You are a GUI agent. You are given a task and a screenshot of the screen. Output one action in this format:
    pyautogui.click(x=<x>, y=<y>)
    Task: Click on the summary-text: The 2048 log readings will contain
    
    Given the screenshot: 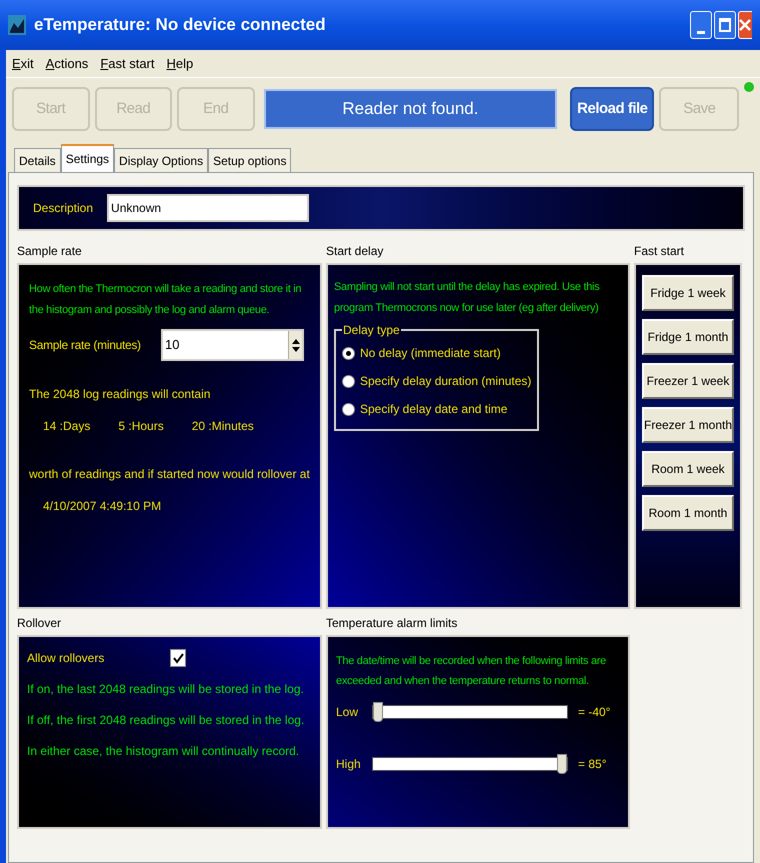 What is the action you would take?
    pyautogui.click(x=120, y=394)
    